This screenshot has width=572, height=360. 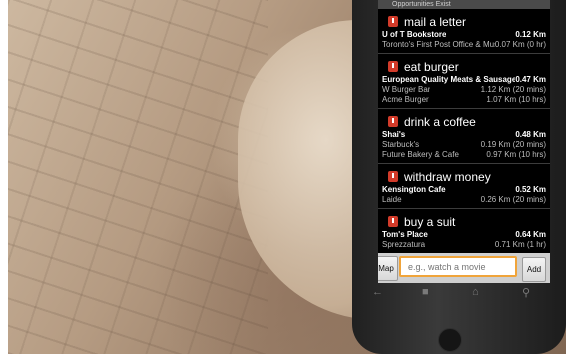 What do you see at coordinates (440, 121) in the screenshot?
I see `task-title: drink a coffee` at bounding box center [440, 121].